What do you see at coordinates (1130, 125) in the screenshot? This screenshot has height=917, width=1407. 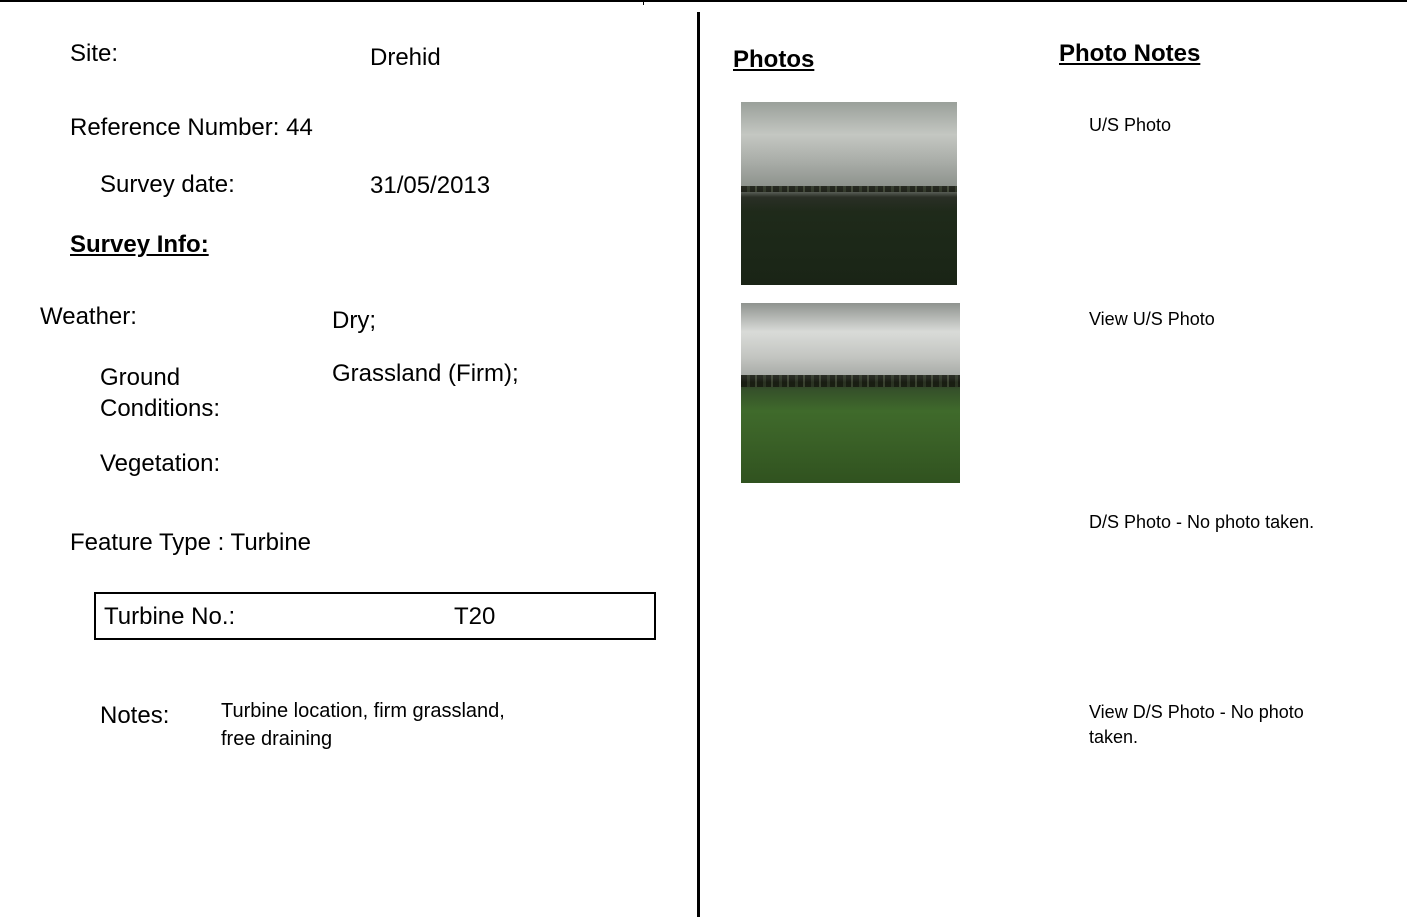 I see `photo-note-1: U/S Photo` at bounding box center [1130, 125].